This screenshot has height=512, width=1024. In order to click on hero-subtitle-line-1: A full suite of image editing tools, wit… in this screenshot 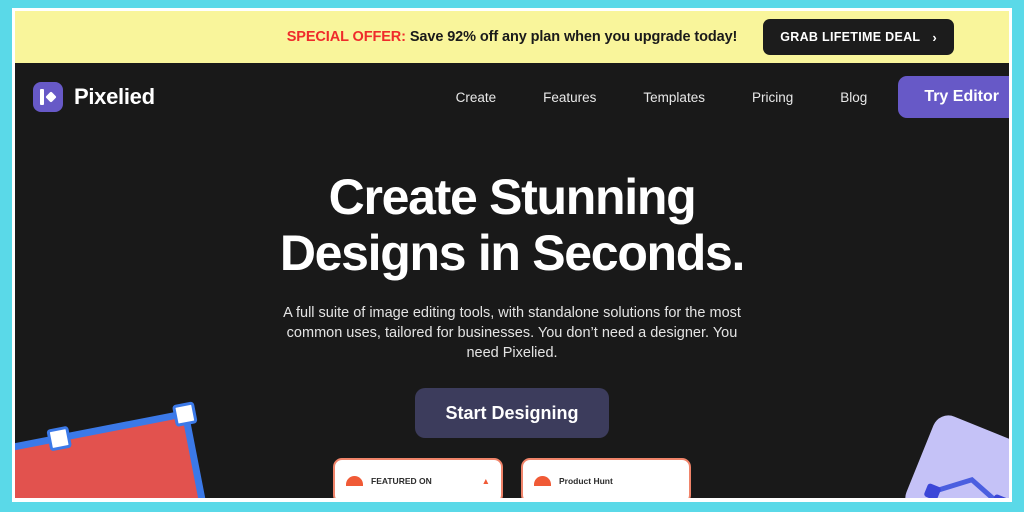, I will do `click(494, 313)`.